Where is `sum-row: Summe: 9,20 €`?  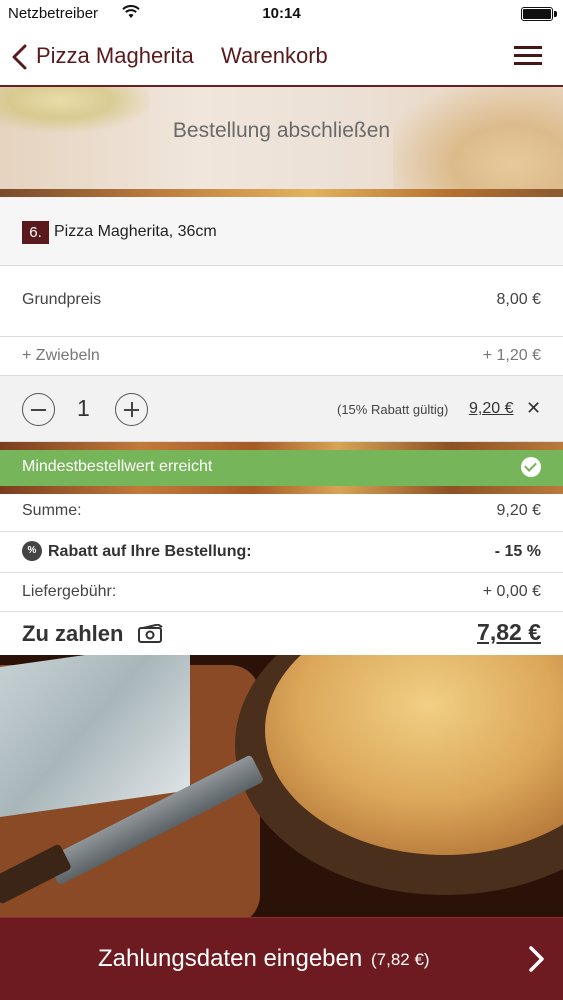
sum-row: Summe: 9,20 € is located at coordinates (281, 513).